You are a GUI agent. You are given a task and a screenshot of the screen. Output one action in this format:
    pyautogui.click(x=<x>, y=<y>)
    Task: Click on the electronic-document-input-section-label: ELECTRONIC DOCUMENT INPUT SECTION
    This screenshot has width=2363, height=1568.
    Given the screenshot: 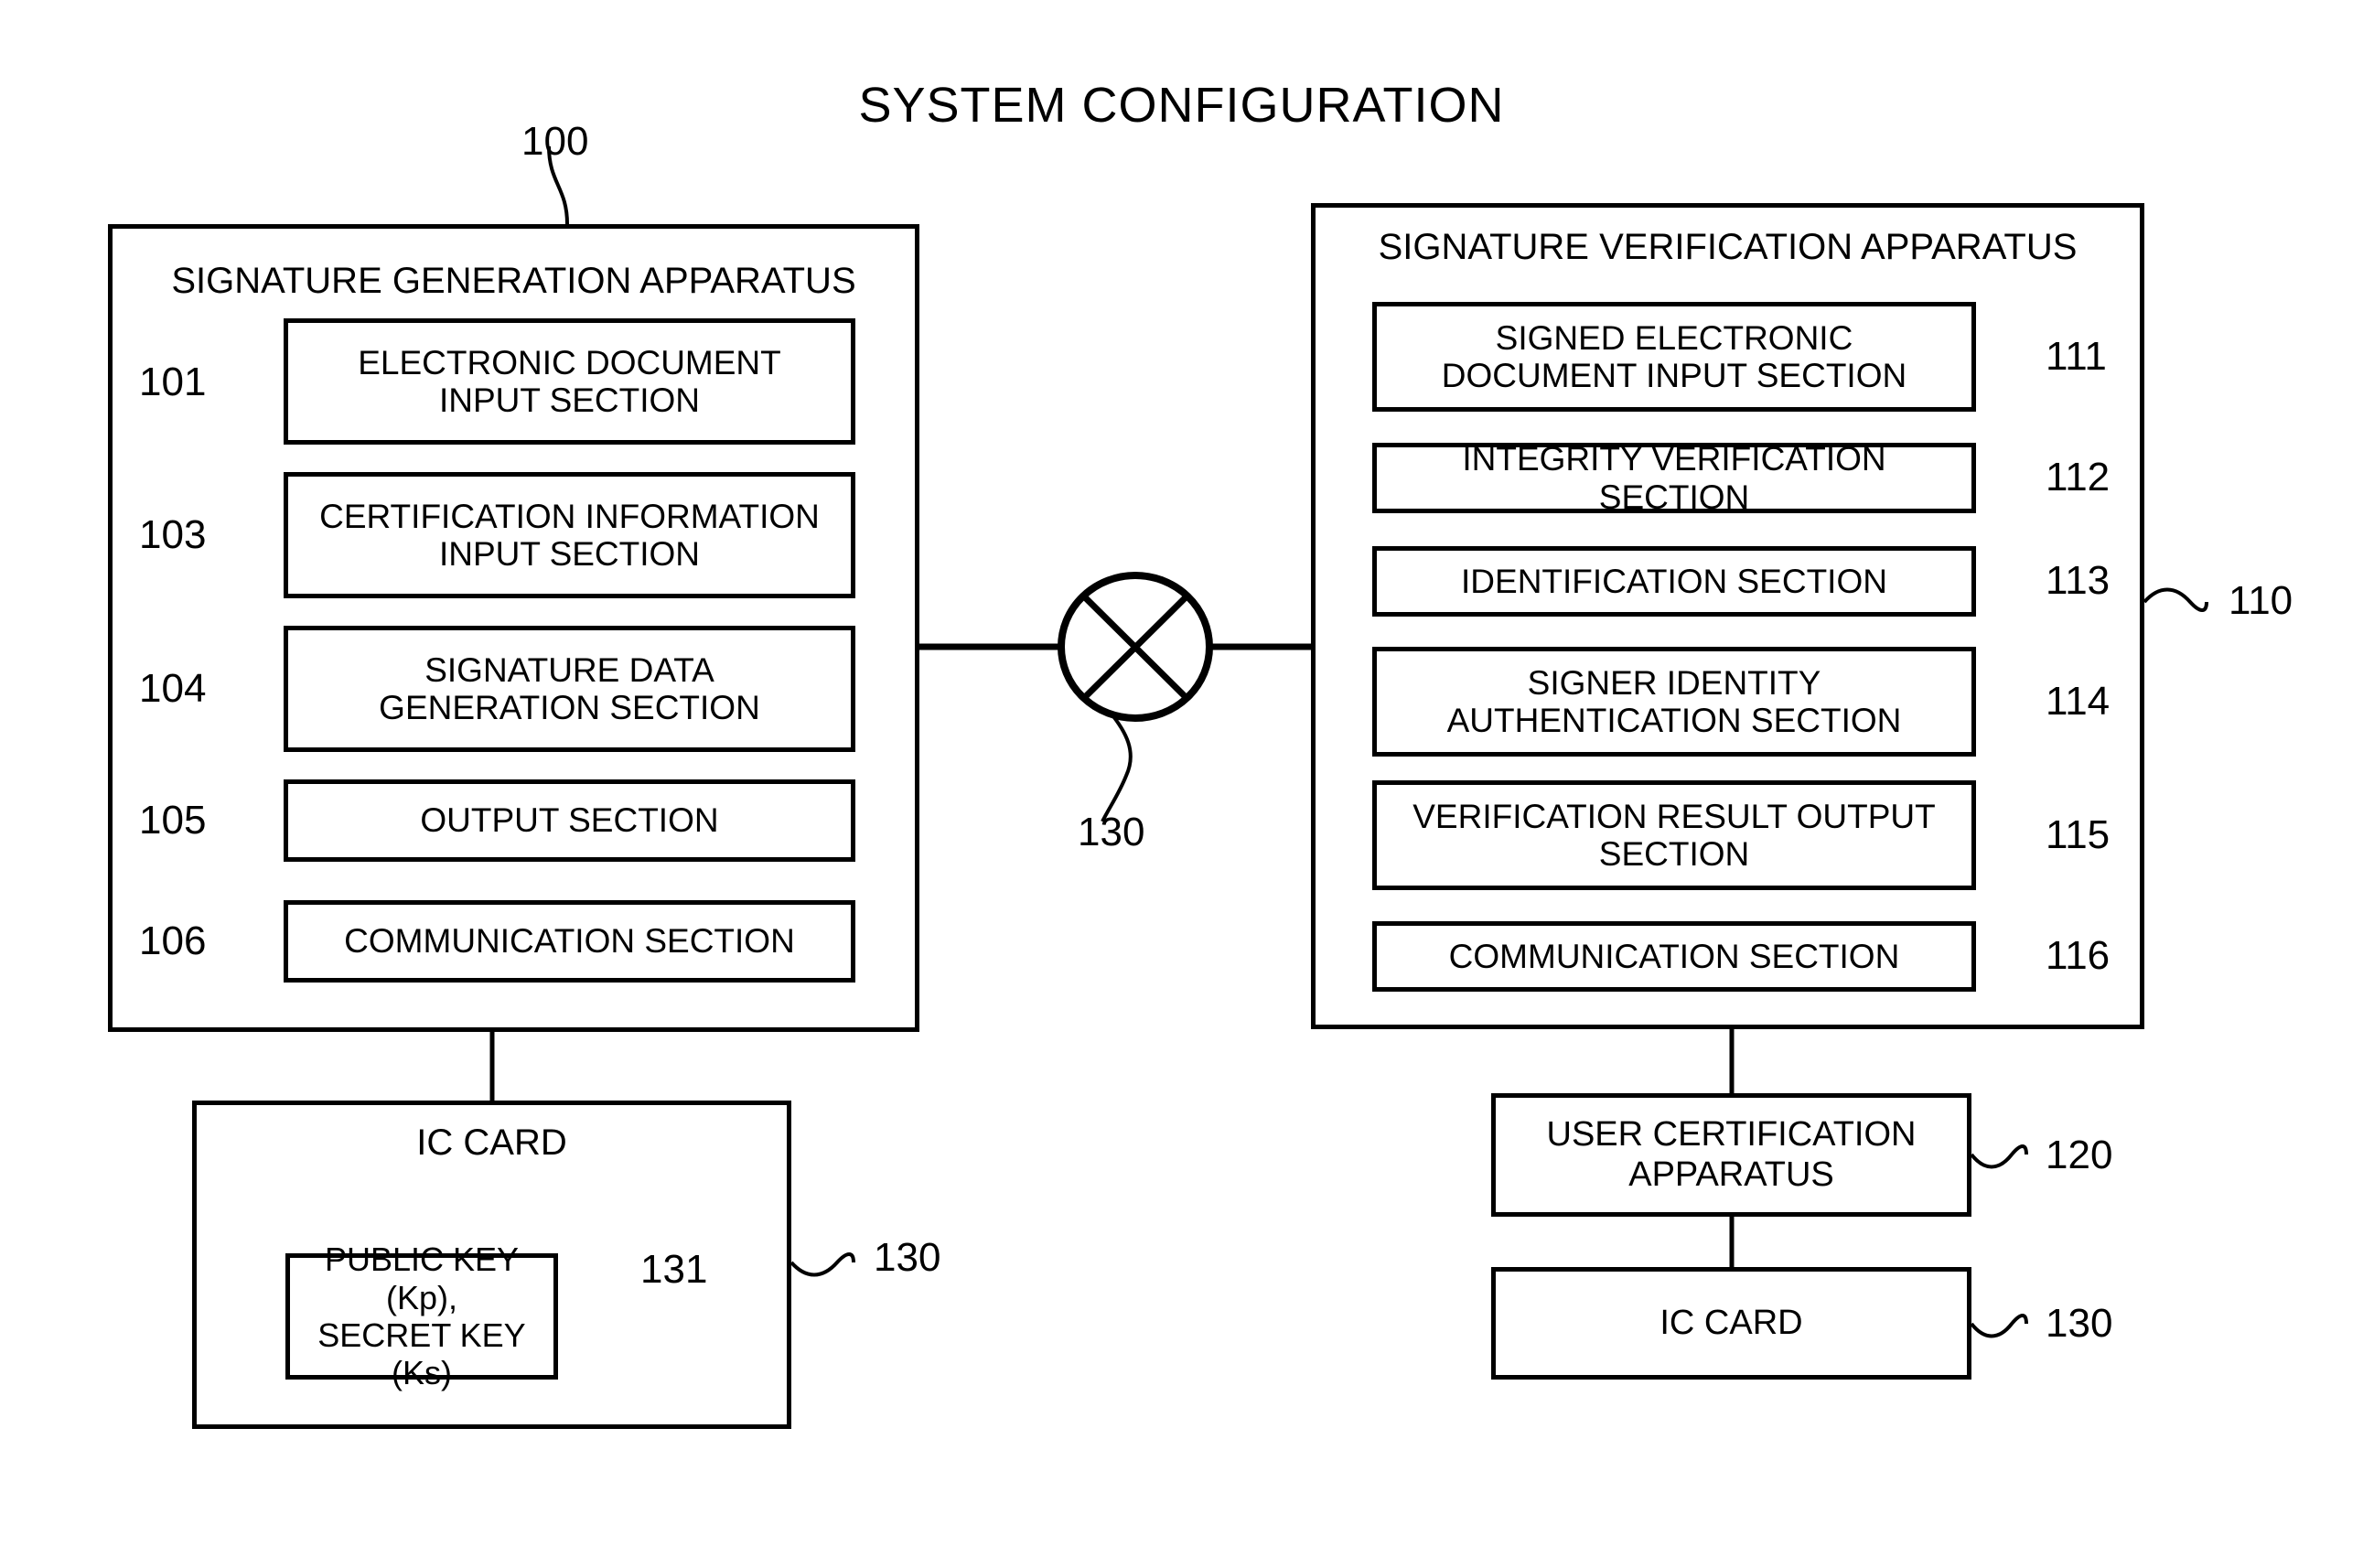 What is the action you would take?
    pyautogui.click(x=569, y=381)
    